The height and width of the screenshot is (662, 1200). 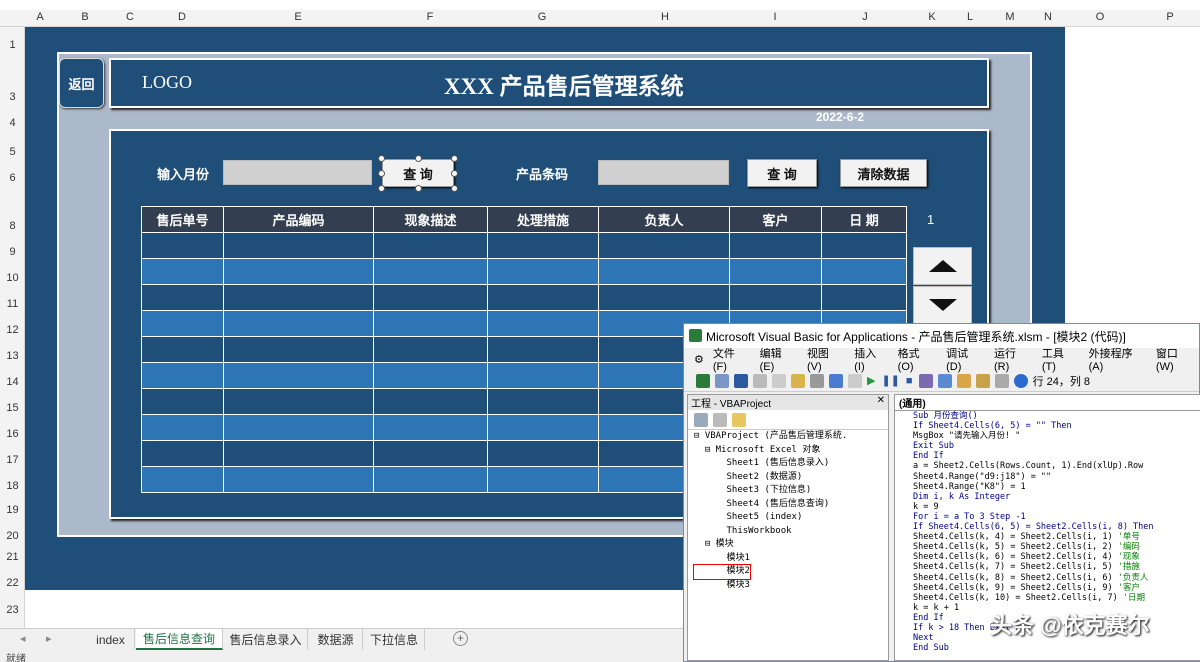 What do you see at coordinates (12, 557) in the screenshot?
I see `row-header: 21` at bounding box center [12, 557].